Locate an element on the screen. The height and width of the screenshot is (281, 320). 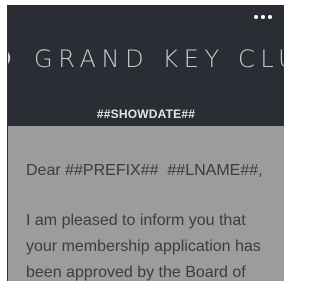
brand-name: GRAND KEY CLUB is located at coordinates (159, 59).